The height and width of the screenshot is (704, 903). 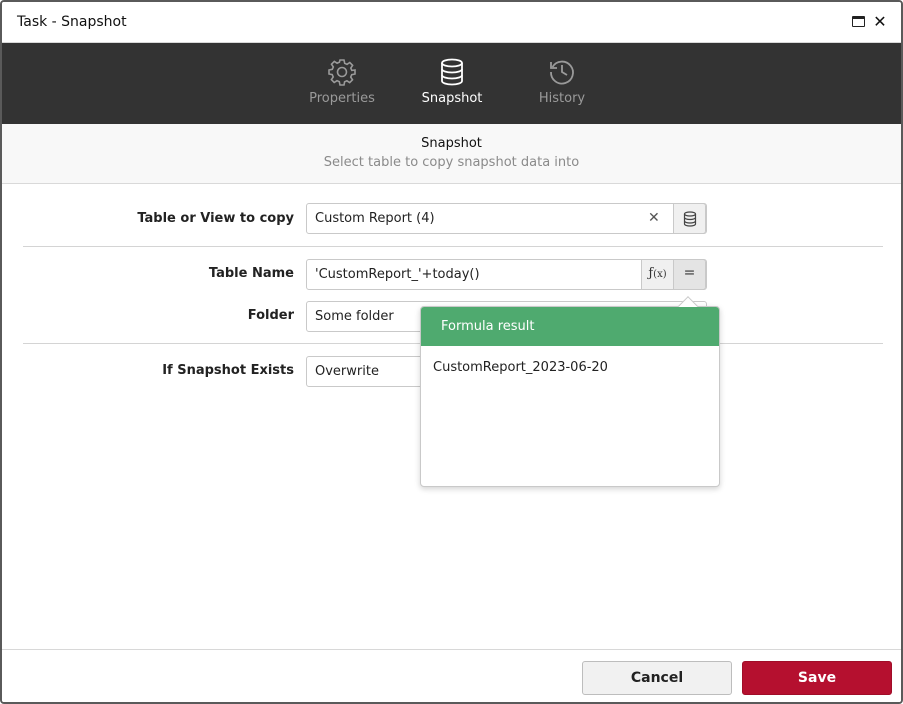 I want to click on tab-bar: Properties Snapshot History, so click(x=451, y=83).